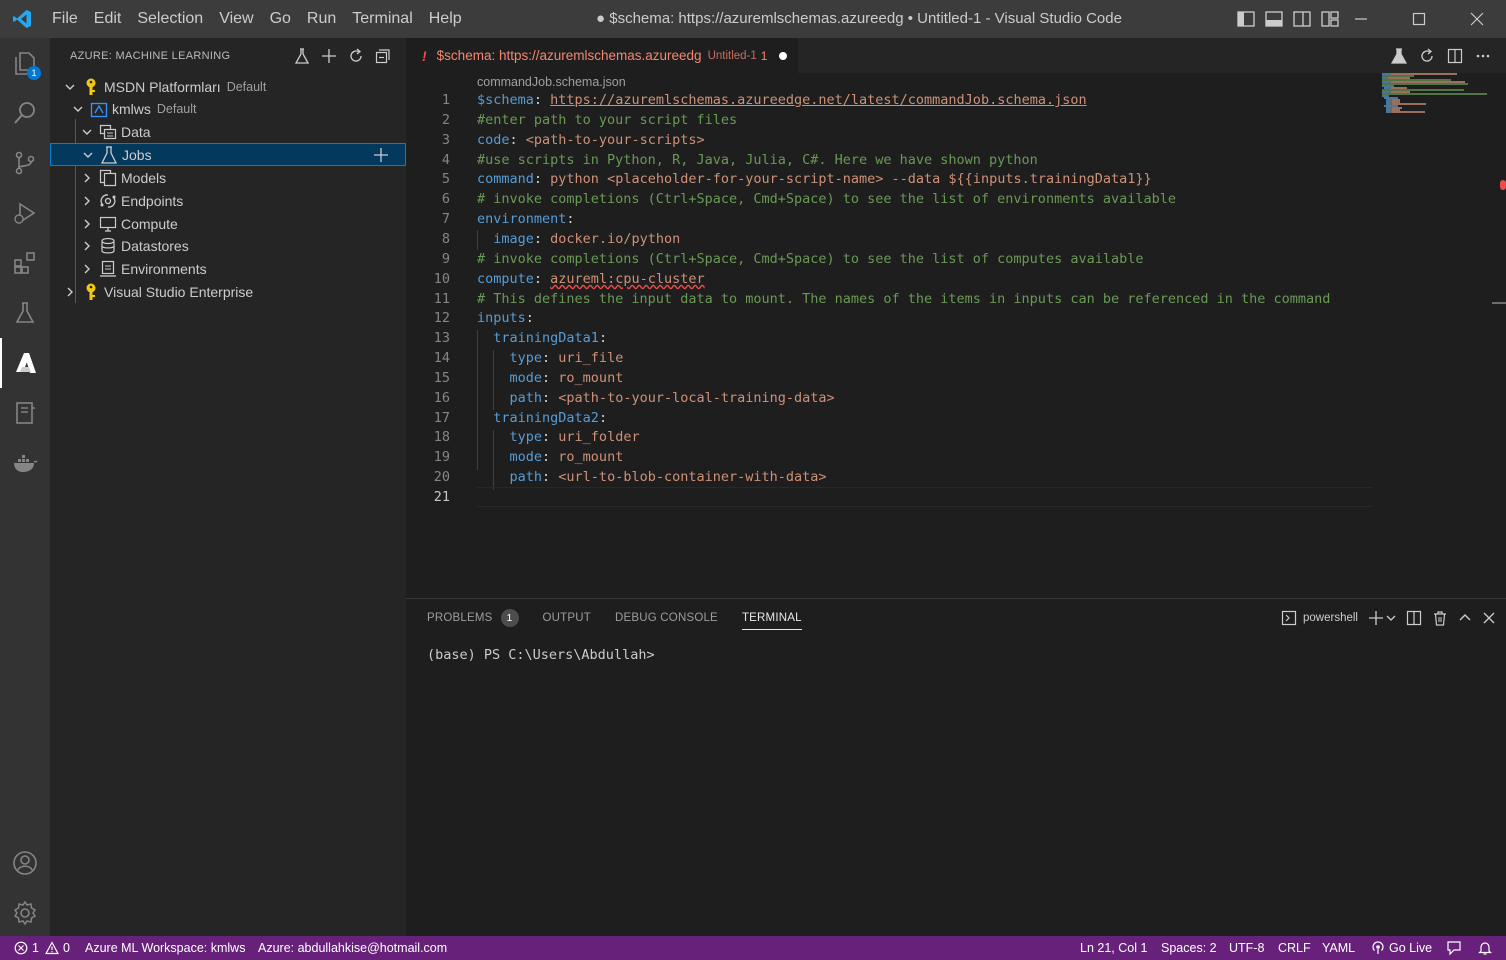 Image resolution: width=1506 pixels, height=960 pixels. Describe the element at coordinates (1189, 948) in the screenshot. I see `indentation-status: Spaces: 2` at that location.